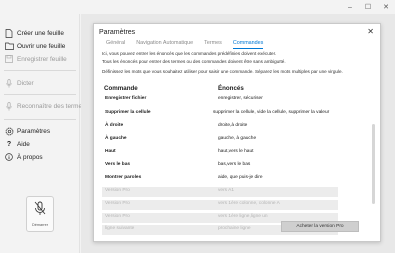 This screenshot has width=395, height=253. I want to click on maximize-icon: ☐, so click(368, 7).